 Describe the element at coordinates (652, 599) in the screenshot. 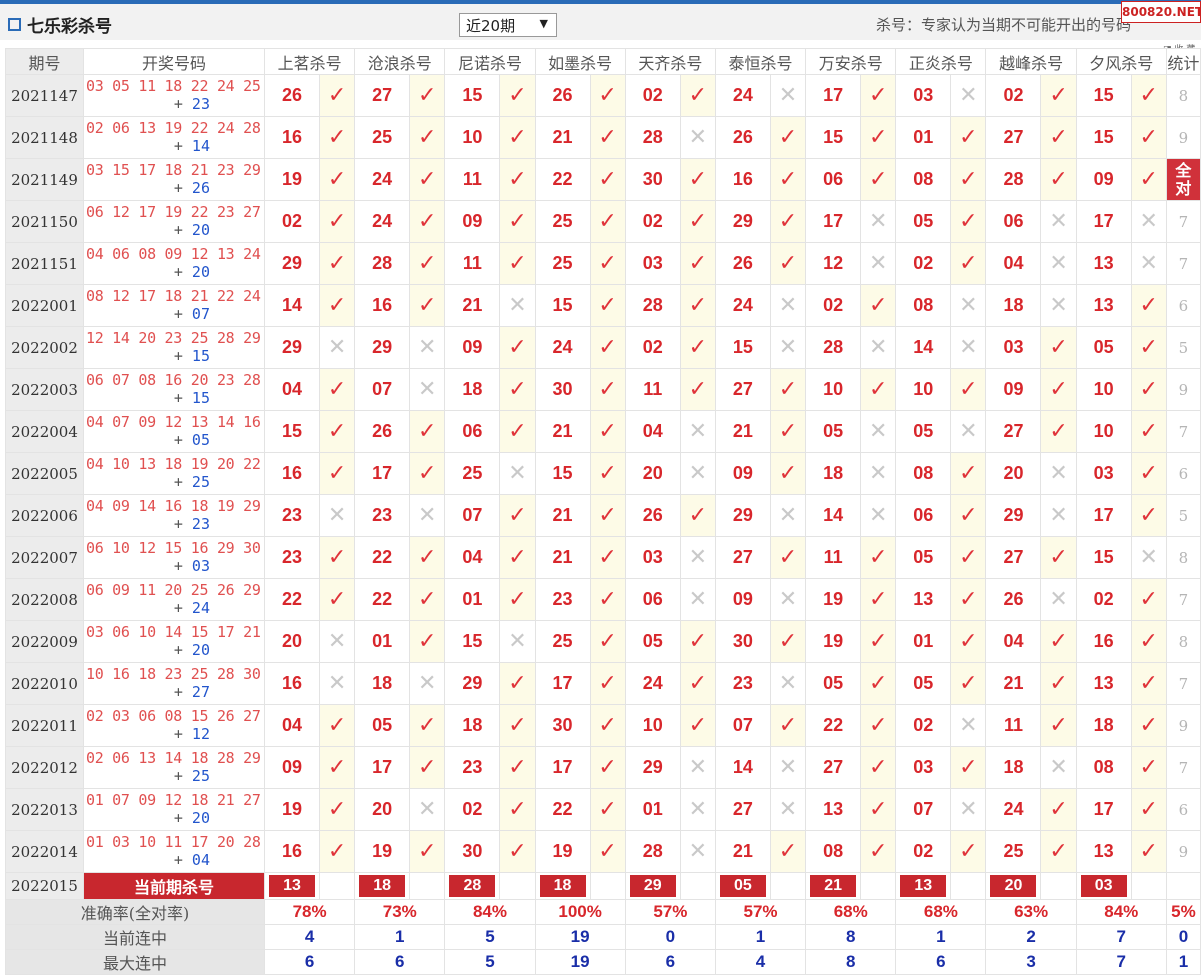

I see `kill-number: 06` at that location.